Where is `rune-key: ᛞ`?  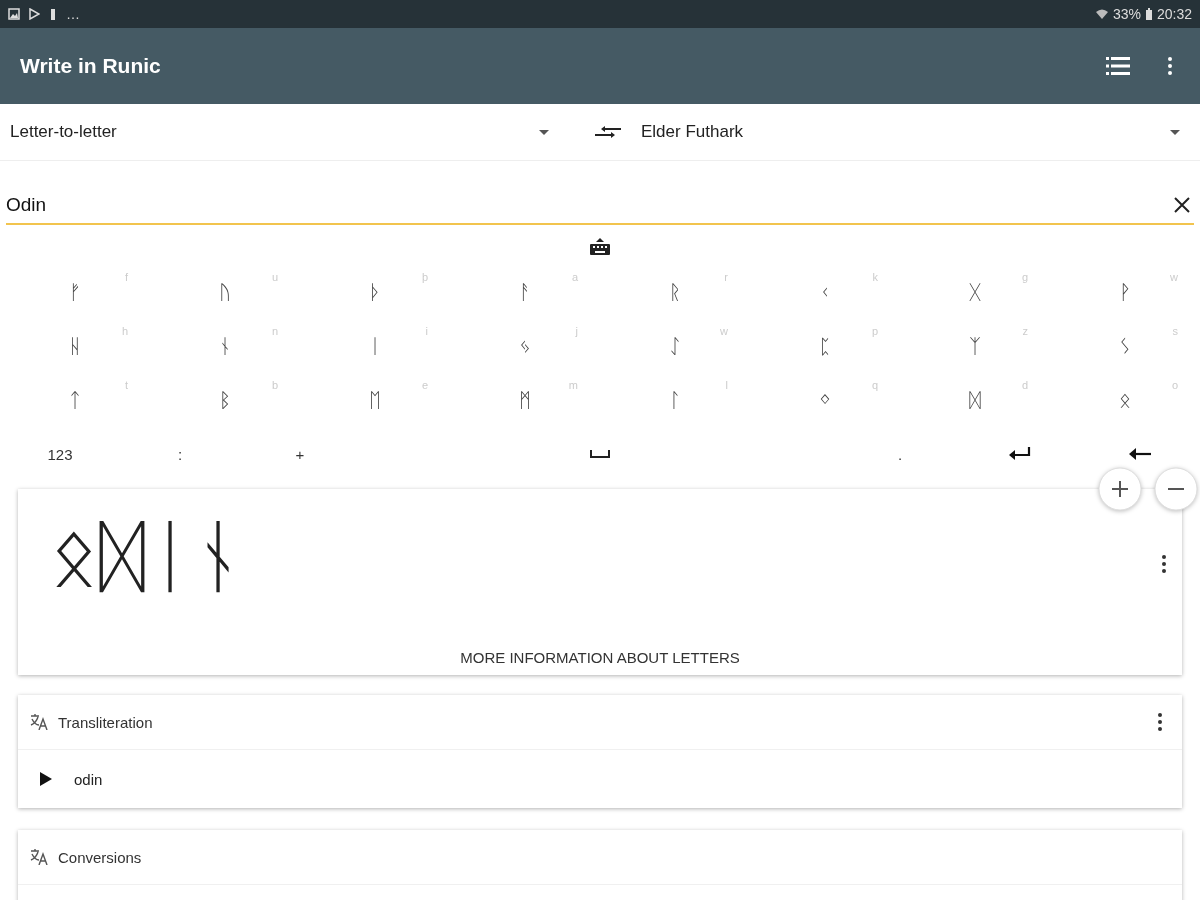
rune-key: ᛞ is located at coordinates (975, 400).